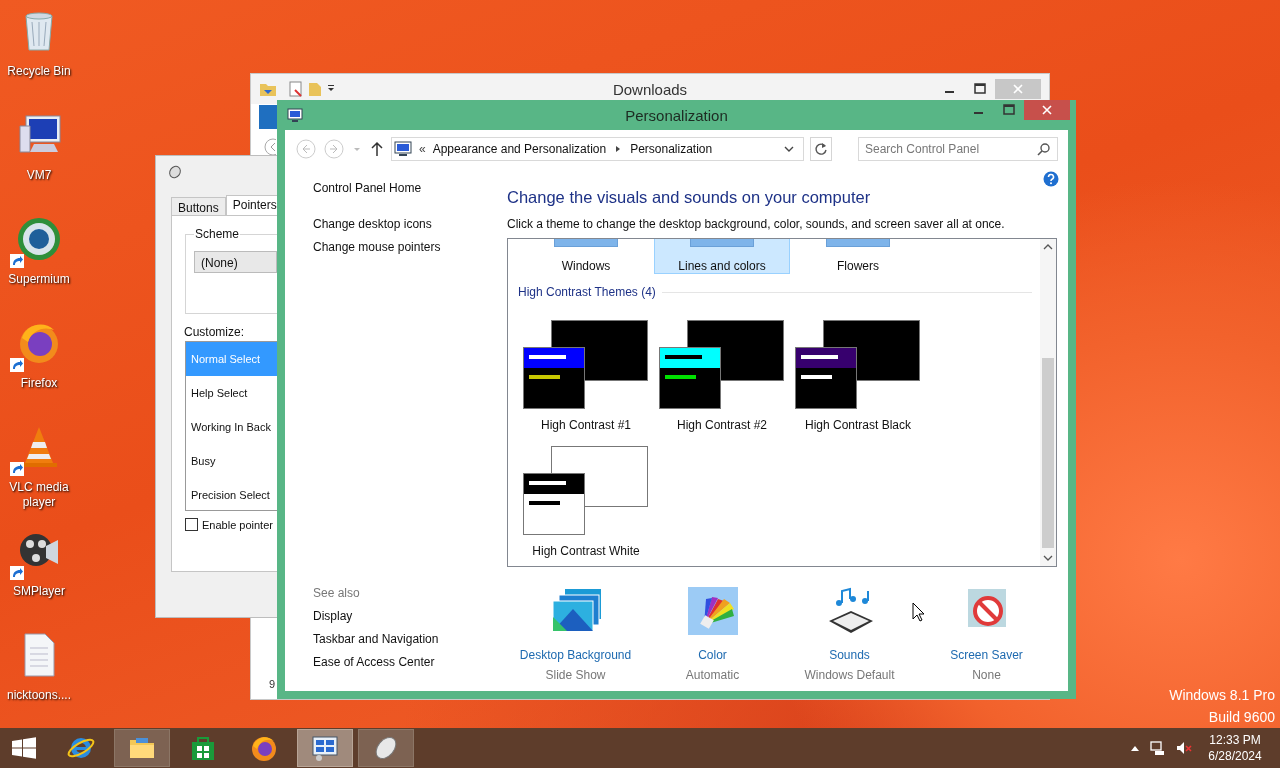 This screenshot has width=1280, height=768. I want to click on checkbox-label: Enable pointer, so click(237, 524).